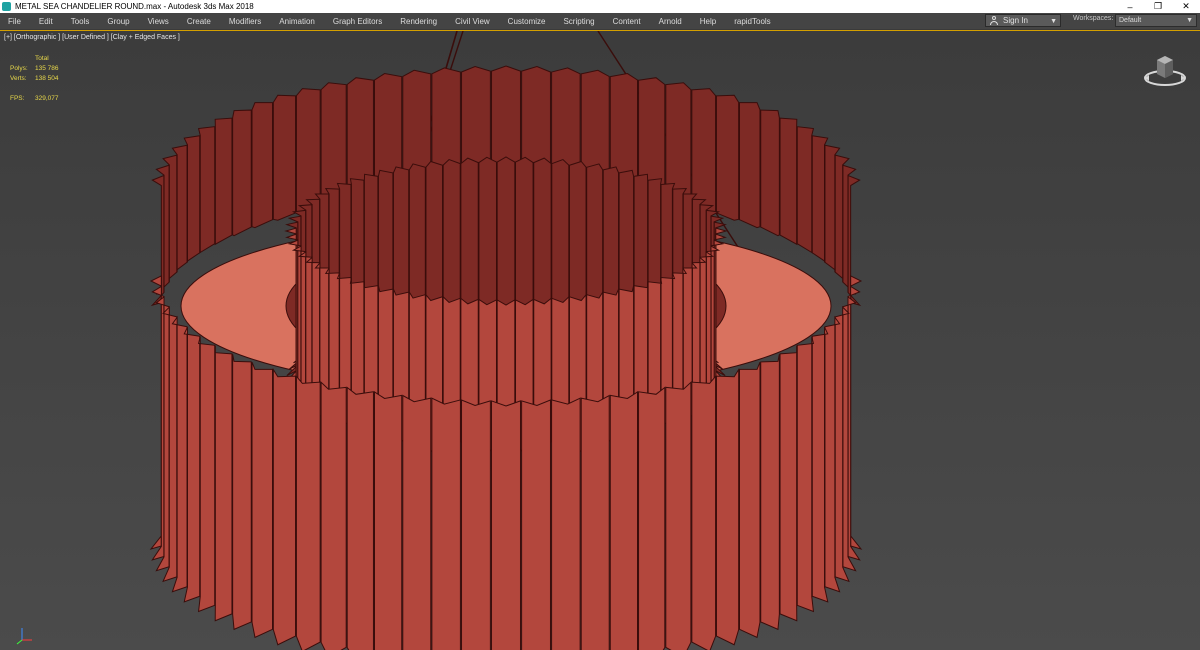 The height and width of the screenshot is (650, 1200). What do you see at coordinates (1130, 6) in the screenshot?
I see `minimize-button: –` at bounding box center [1130, 6].